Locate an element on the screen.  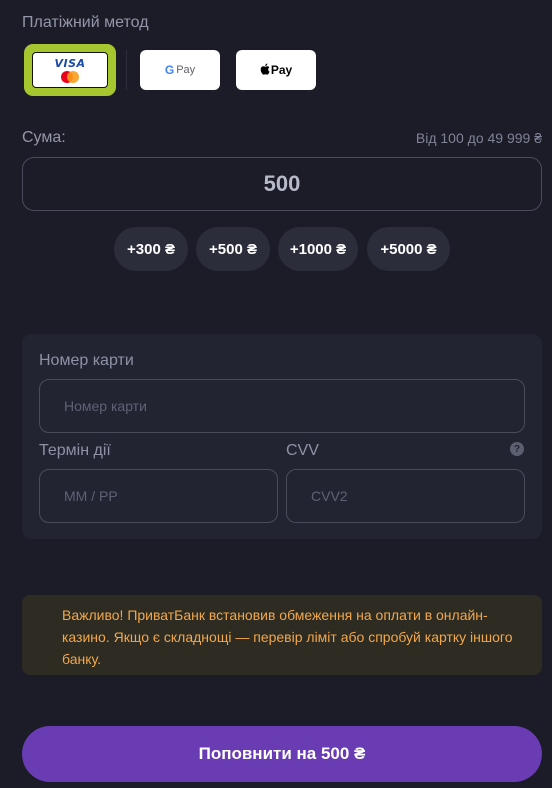
preset-300-button: +300 ₴ is located at coordinates (151, 249).